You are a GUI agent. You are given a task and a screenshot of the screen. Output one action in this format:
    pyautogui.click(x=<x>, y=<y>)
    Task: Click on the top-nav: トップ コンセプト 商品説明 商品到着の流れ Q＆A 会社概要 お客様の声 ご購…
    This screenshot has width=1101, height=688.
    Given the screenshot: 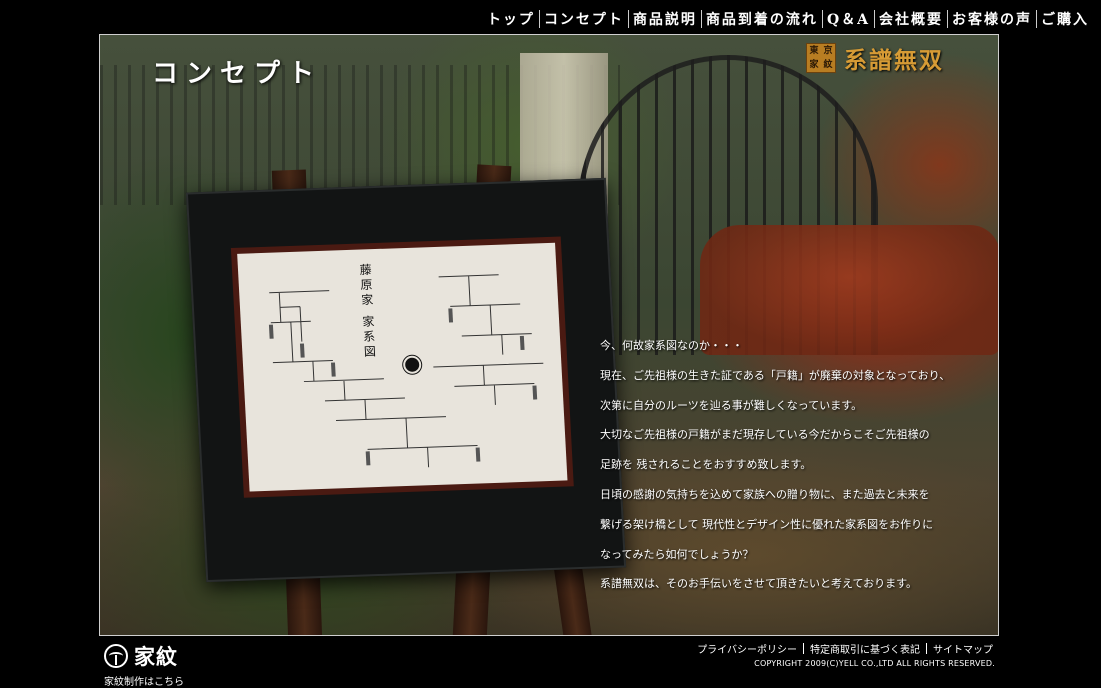 What is the action you would take?
    pyautogui.click(x=788, y=19)
    